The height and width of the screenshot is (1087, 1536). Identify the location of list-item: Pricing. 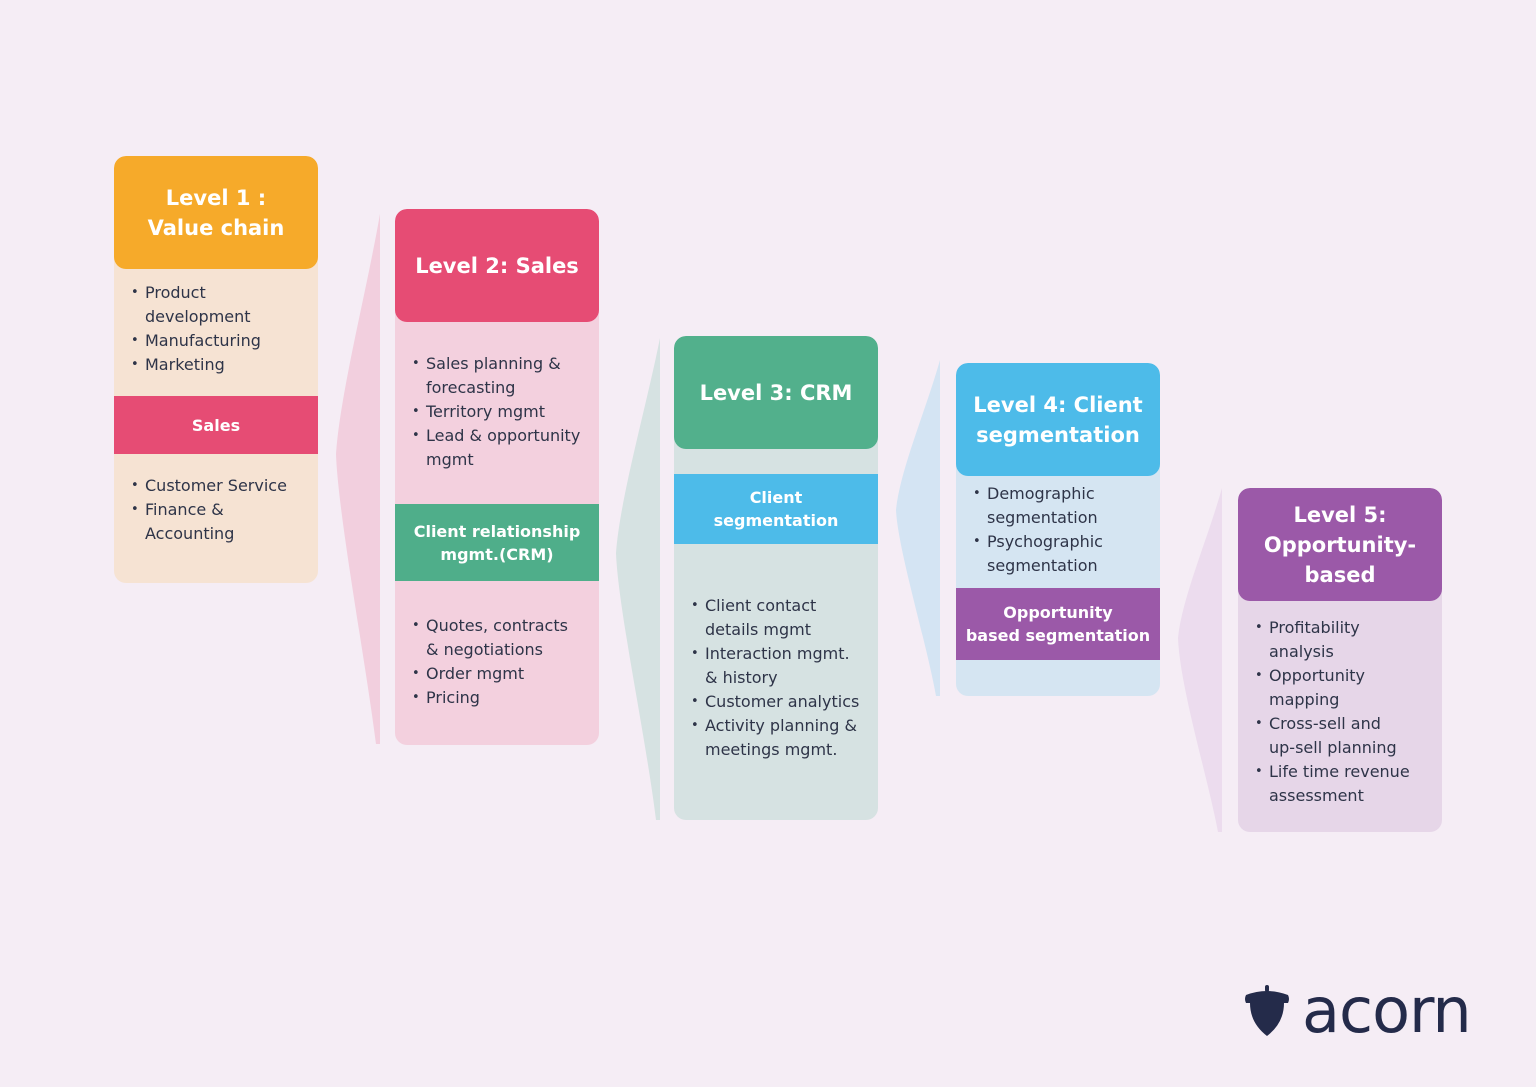
(505, 698).